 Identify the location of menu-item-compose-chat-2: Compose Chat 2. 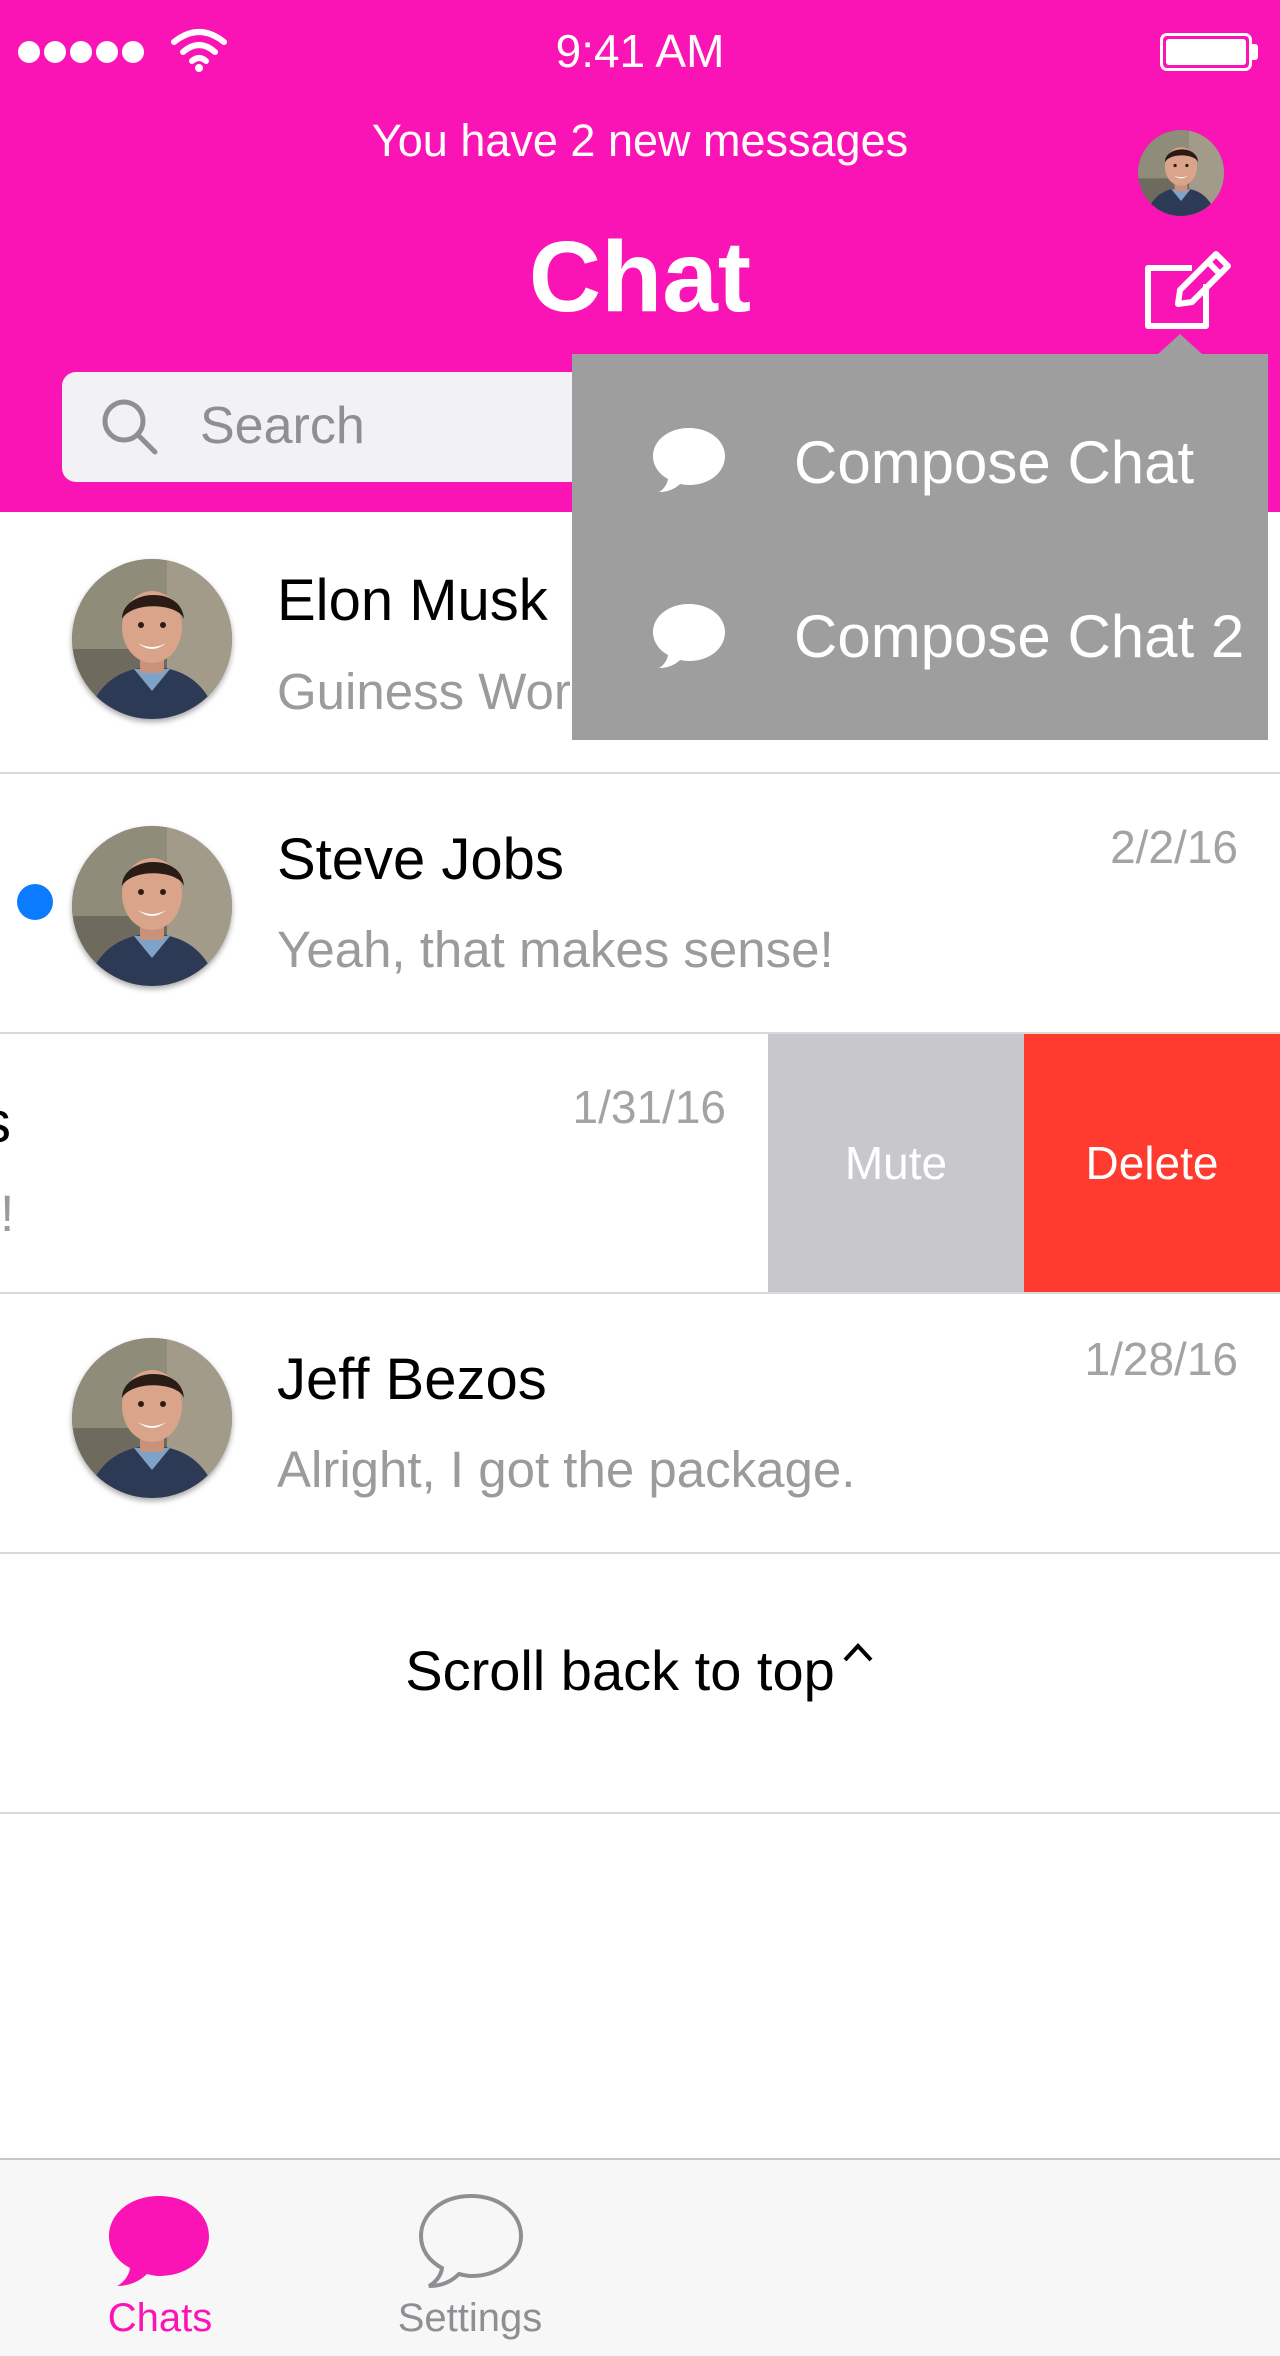
(920, 615).